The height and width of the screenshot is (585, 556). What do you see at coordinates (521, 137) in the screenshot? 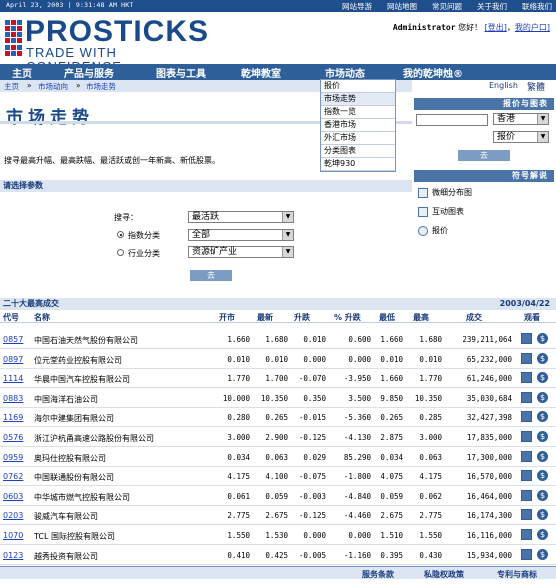
I see `type-select: 报价 ▼` at bounding box center [521, 137].